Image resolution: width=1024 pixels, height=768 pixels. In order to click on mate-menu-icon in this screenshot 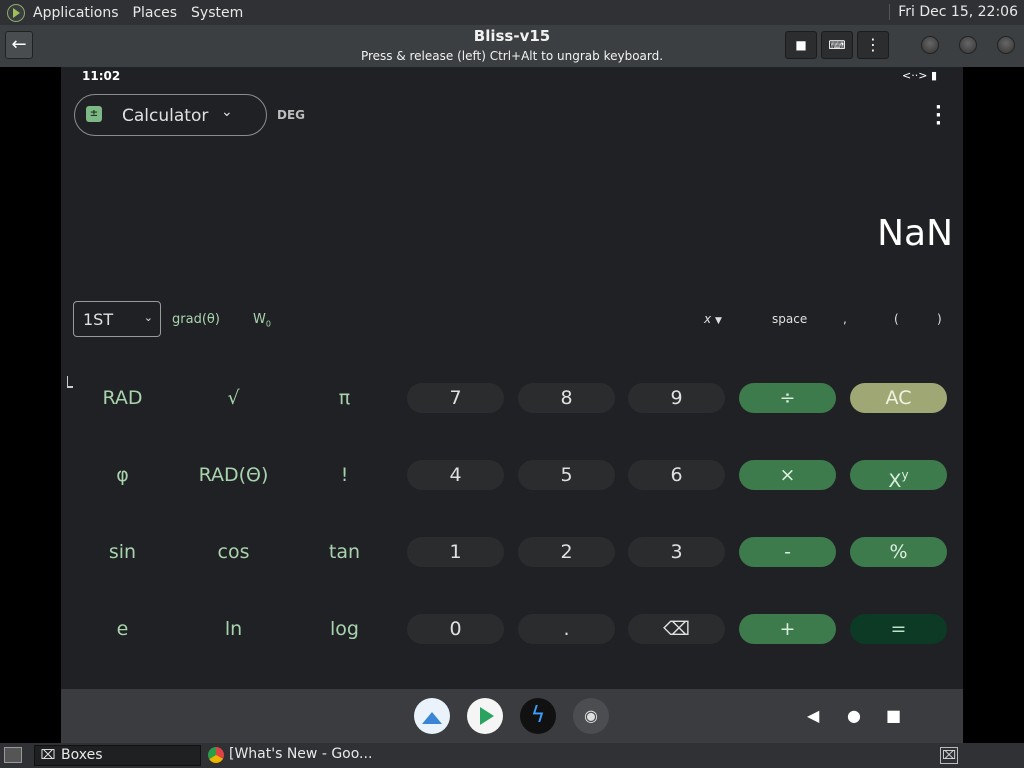, I will do `click(16, 12)`.